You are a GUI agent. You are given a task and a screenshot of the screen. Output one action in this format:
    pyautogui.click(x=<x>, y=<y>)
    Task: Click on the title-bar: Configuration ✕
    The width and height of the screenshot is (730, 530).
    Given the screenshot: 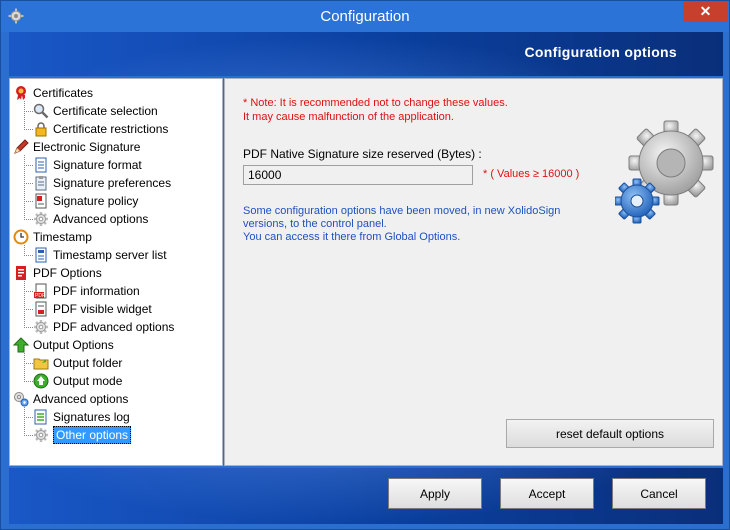 What is the action you would take?
    pyautogui.click(x=365, y=16)
    